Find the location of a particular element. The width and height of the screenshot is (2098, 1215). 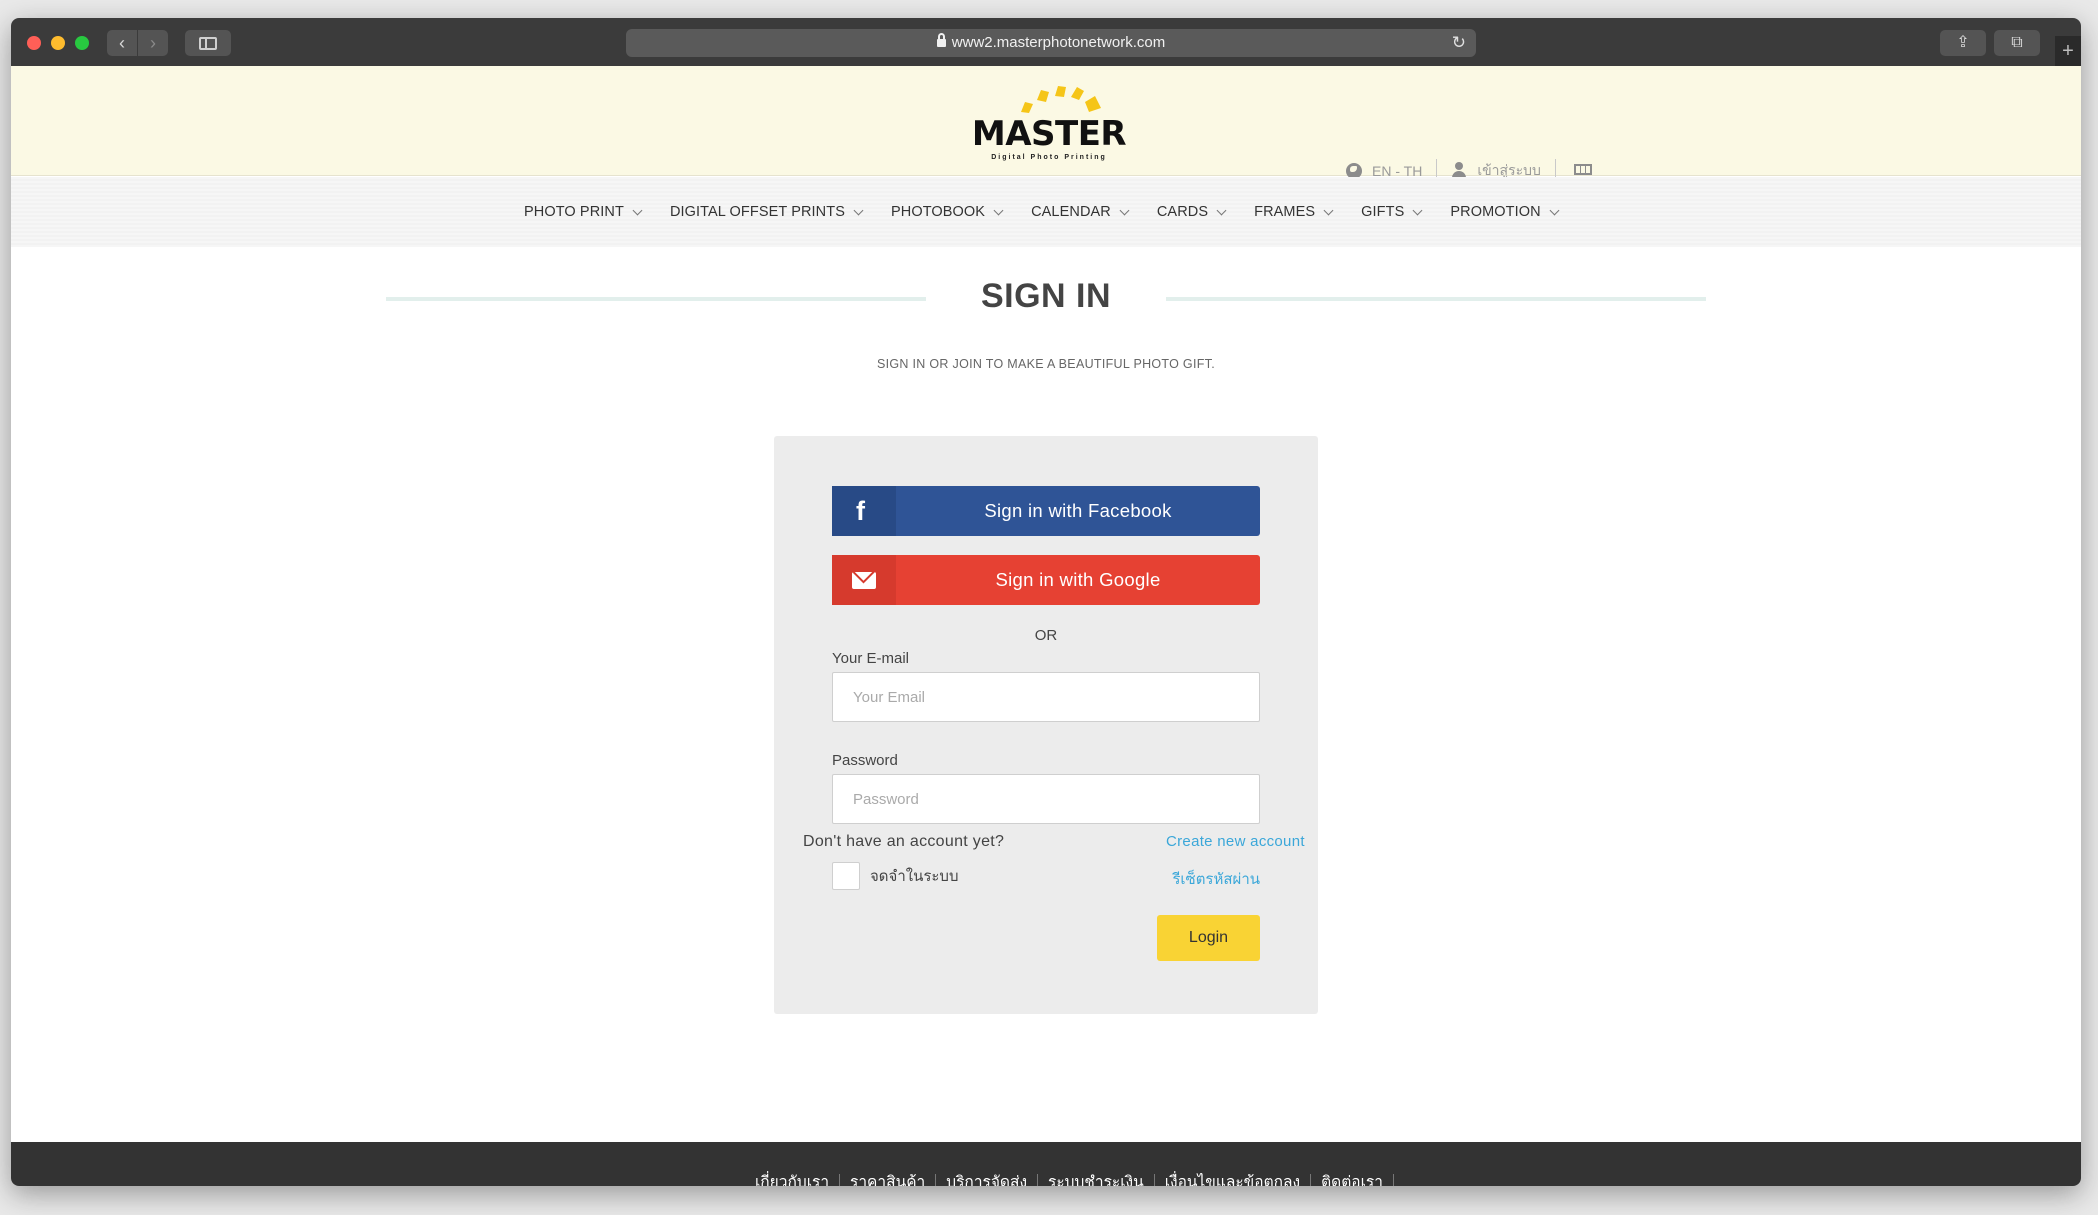

tab-overview-button: ⧉ is located at coordinates (2017, 43).